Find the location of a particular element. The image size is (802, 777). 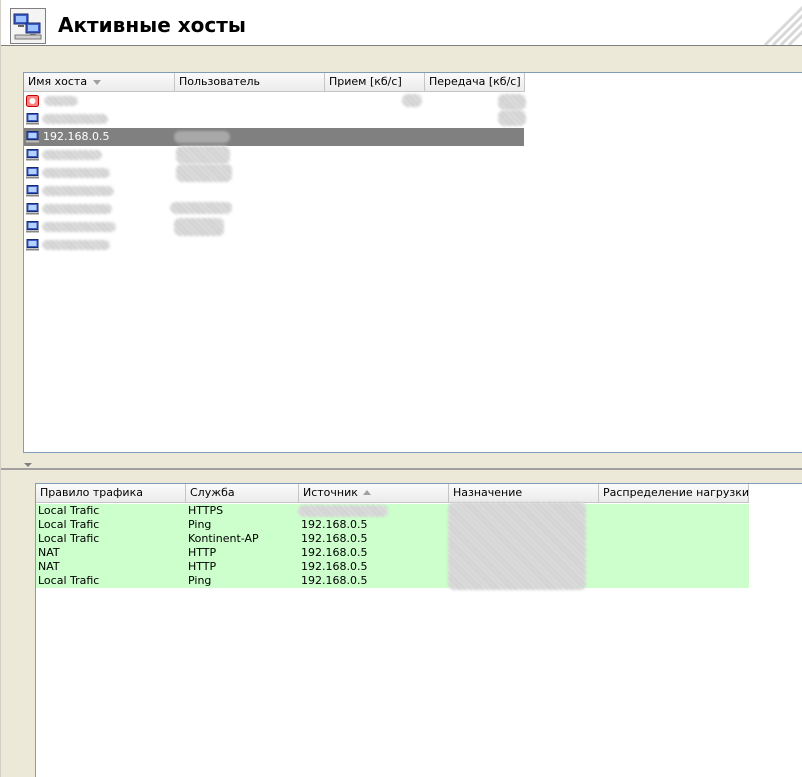

column-header-rule: Правило трафика is located at coordinates (111, 493).